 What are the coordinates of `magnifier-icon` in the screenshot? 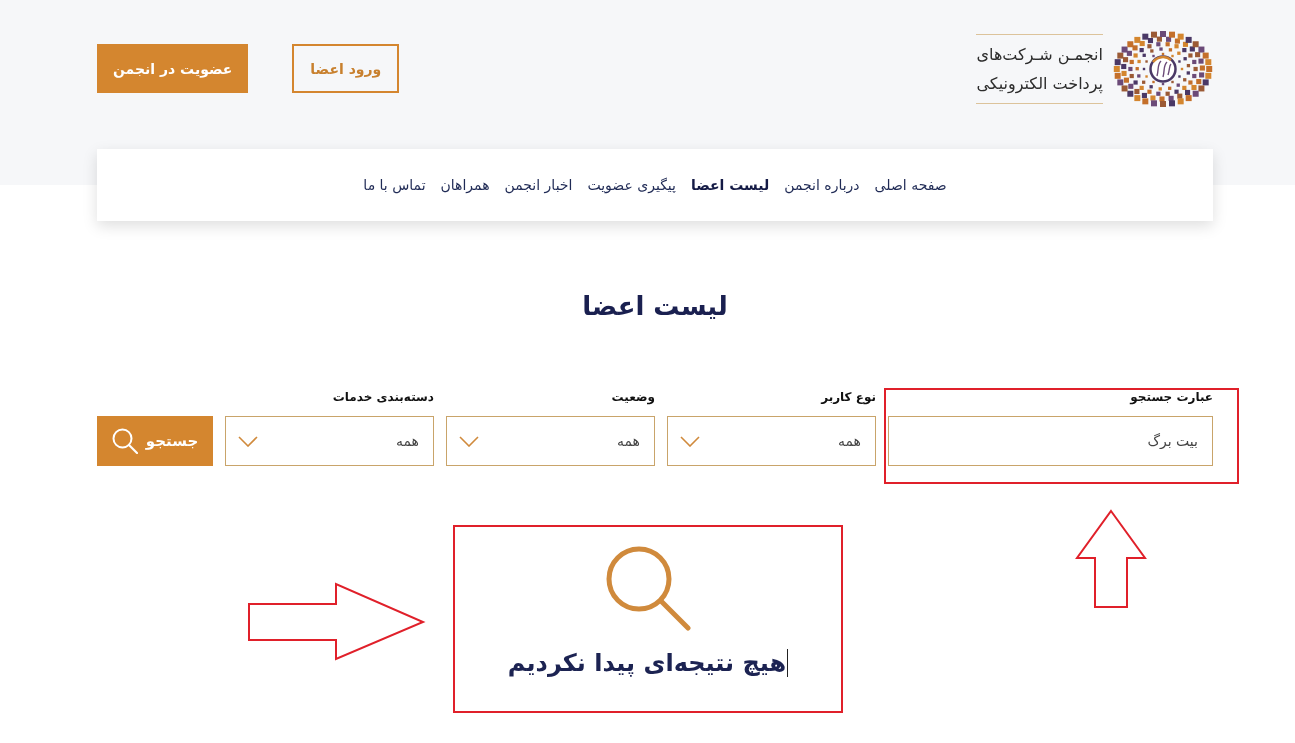 It's located at (648, 588).